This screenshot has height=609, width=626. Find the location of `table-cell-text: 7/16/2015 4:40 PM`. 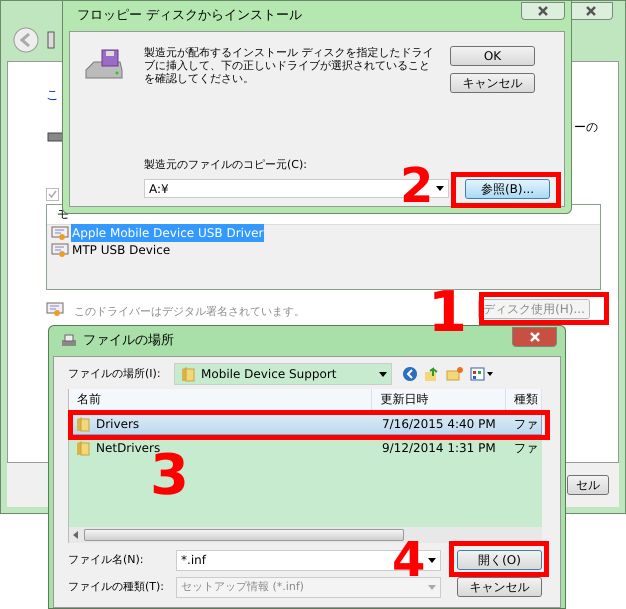

table-cell-text: 7/16/2015 4:40 PM is located at coordinates (439, 424).